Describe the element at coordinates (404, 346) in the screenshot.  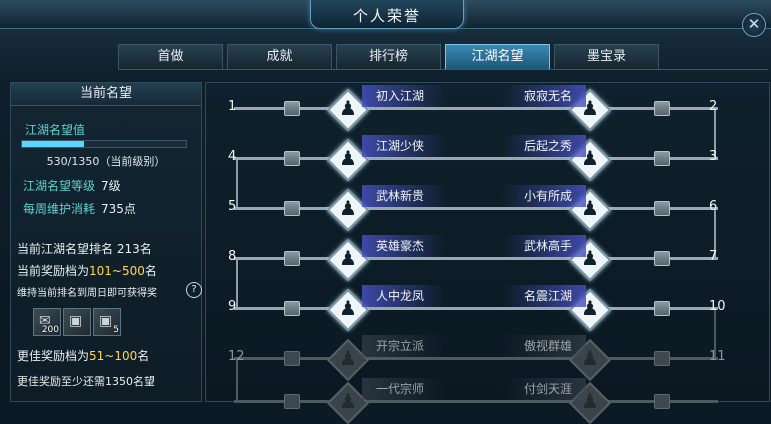
I see `level-title: 开宗立派` at that location.